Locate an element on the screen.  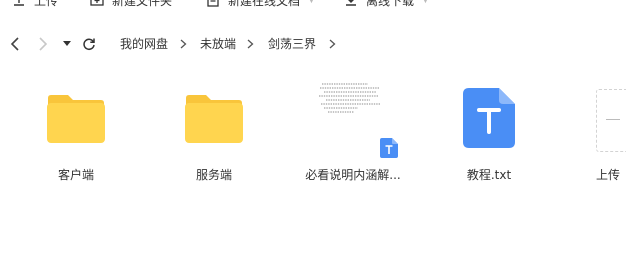
offline-download-button: 离线下载 ▼ is located at coordinates (386, 6).